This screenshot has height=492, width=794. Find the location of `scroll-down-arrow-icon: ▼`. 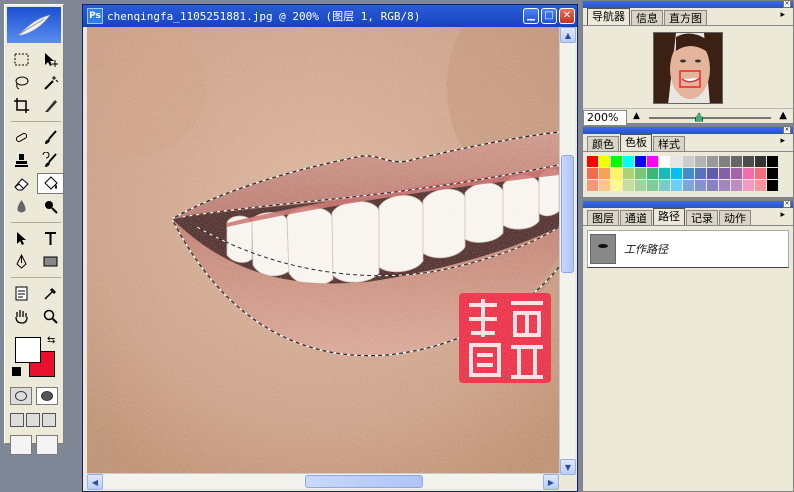

scroll-down-arrow-icon: ▼ is located at coordinates (568, 467).